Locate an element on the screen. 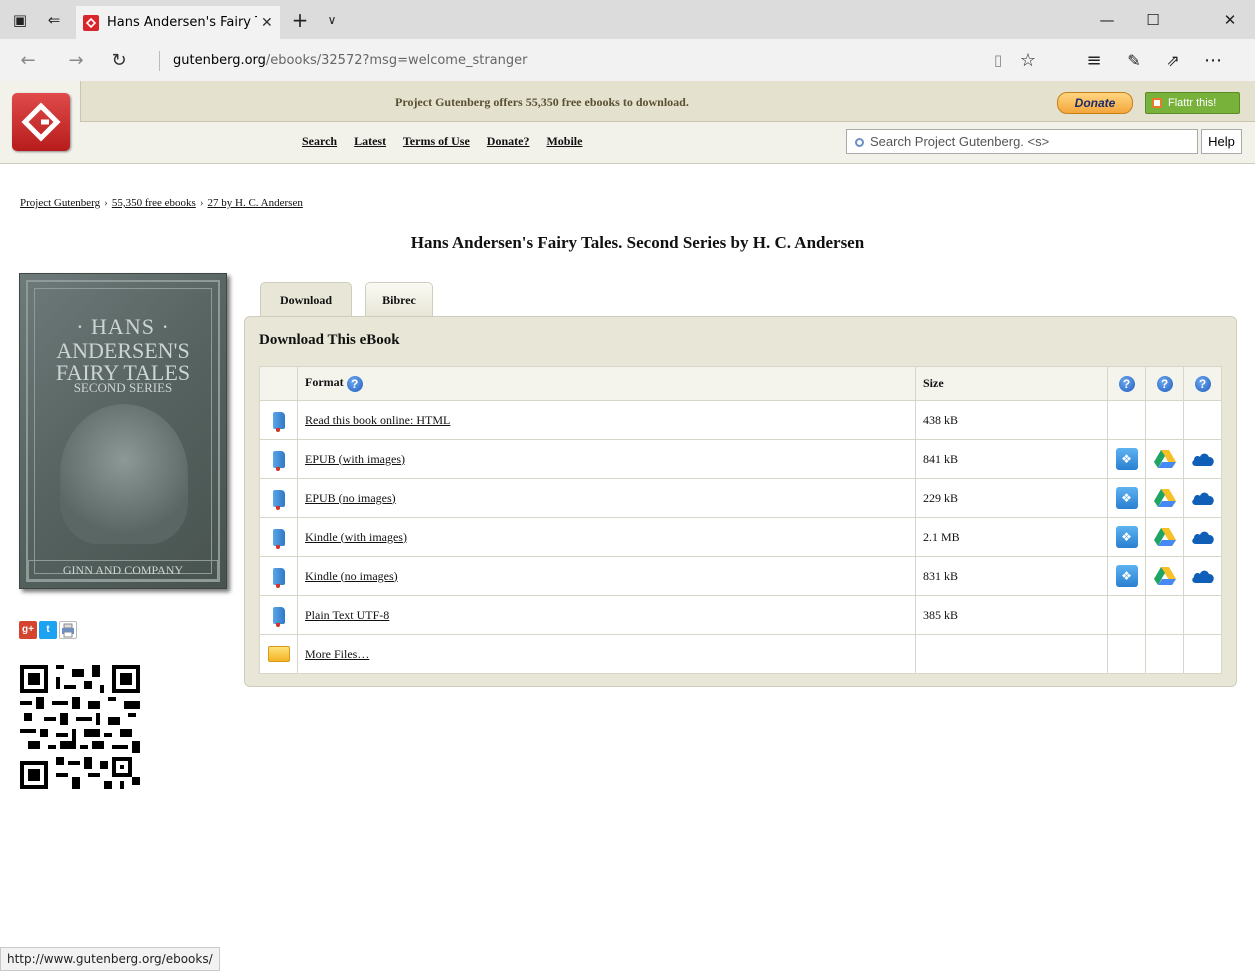 This screenshot has width=1255, height=971. google-plus-icon: g+ is located at coordinates (28, 630).